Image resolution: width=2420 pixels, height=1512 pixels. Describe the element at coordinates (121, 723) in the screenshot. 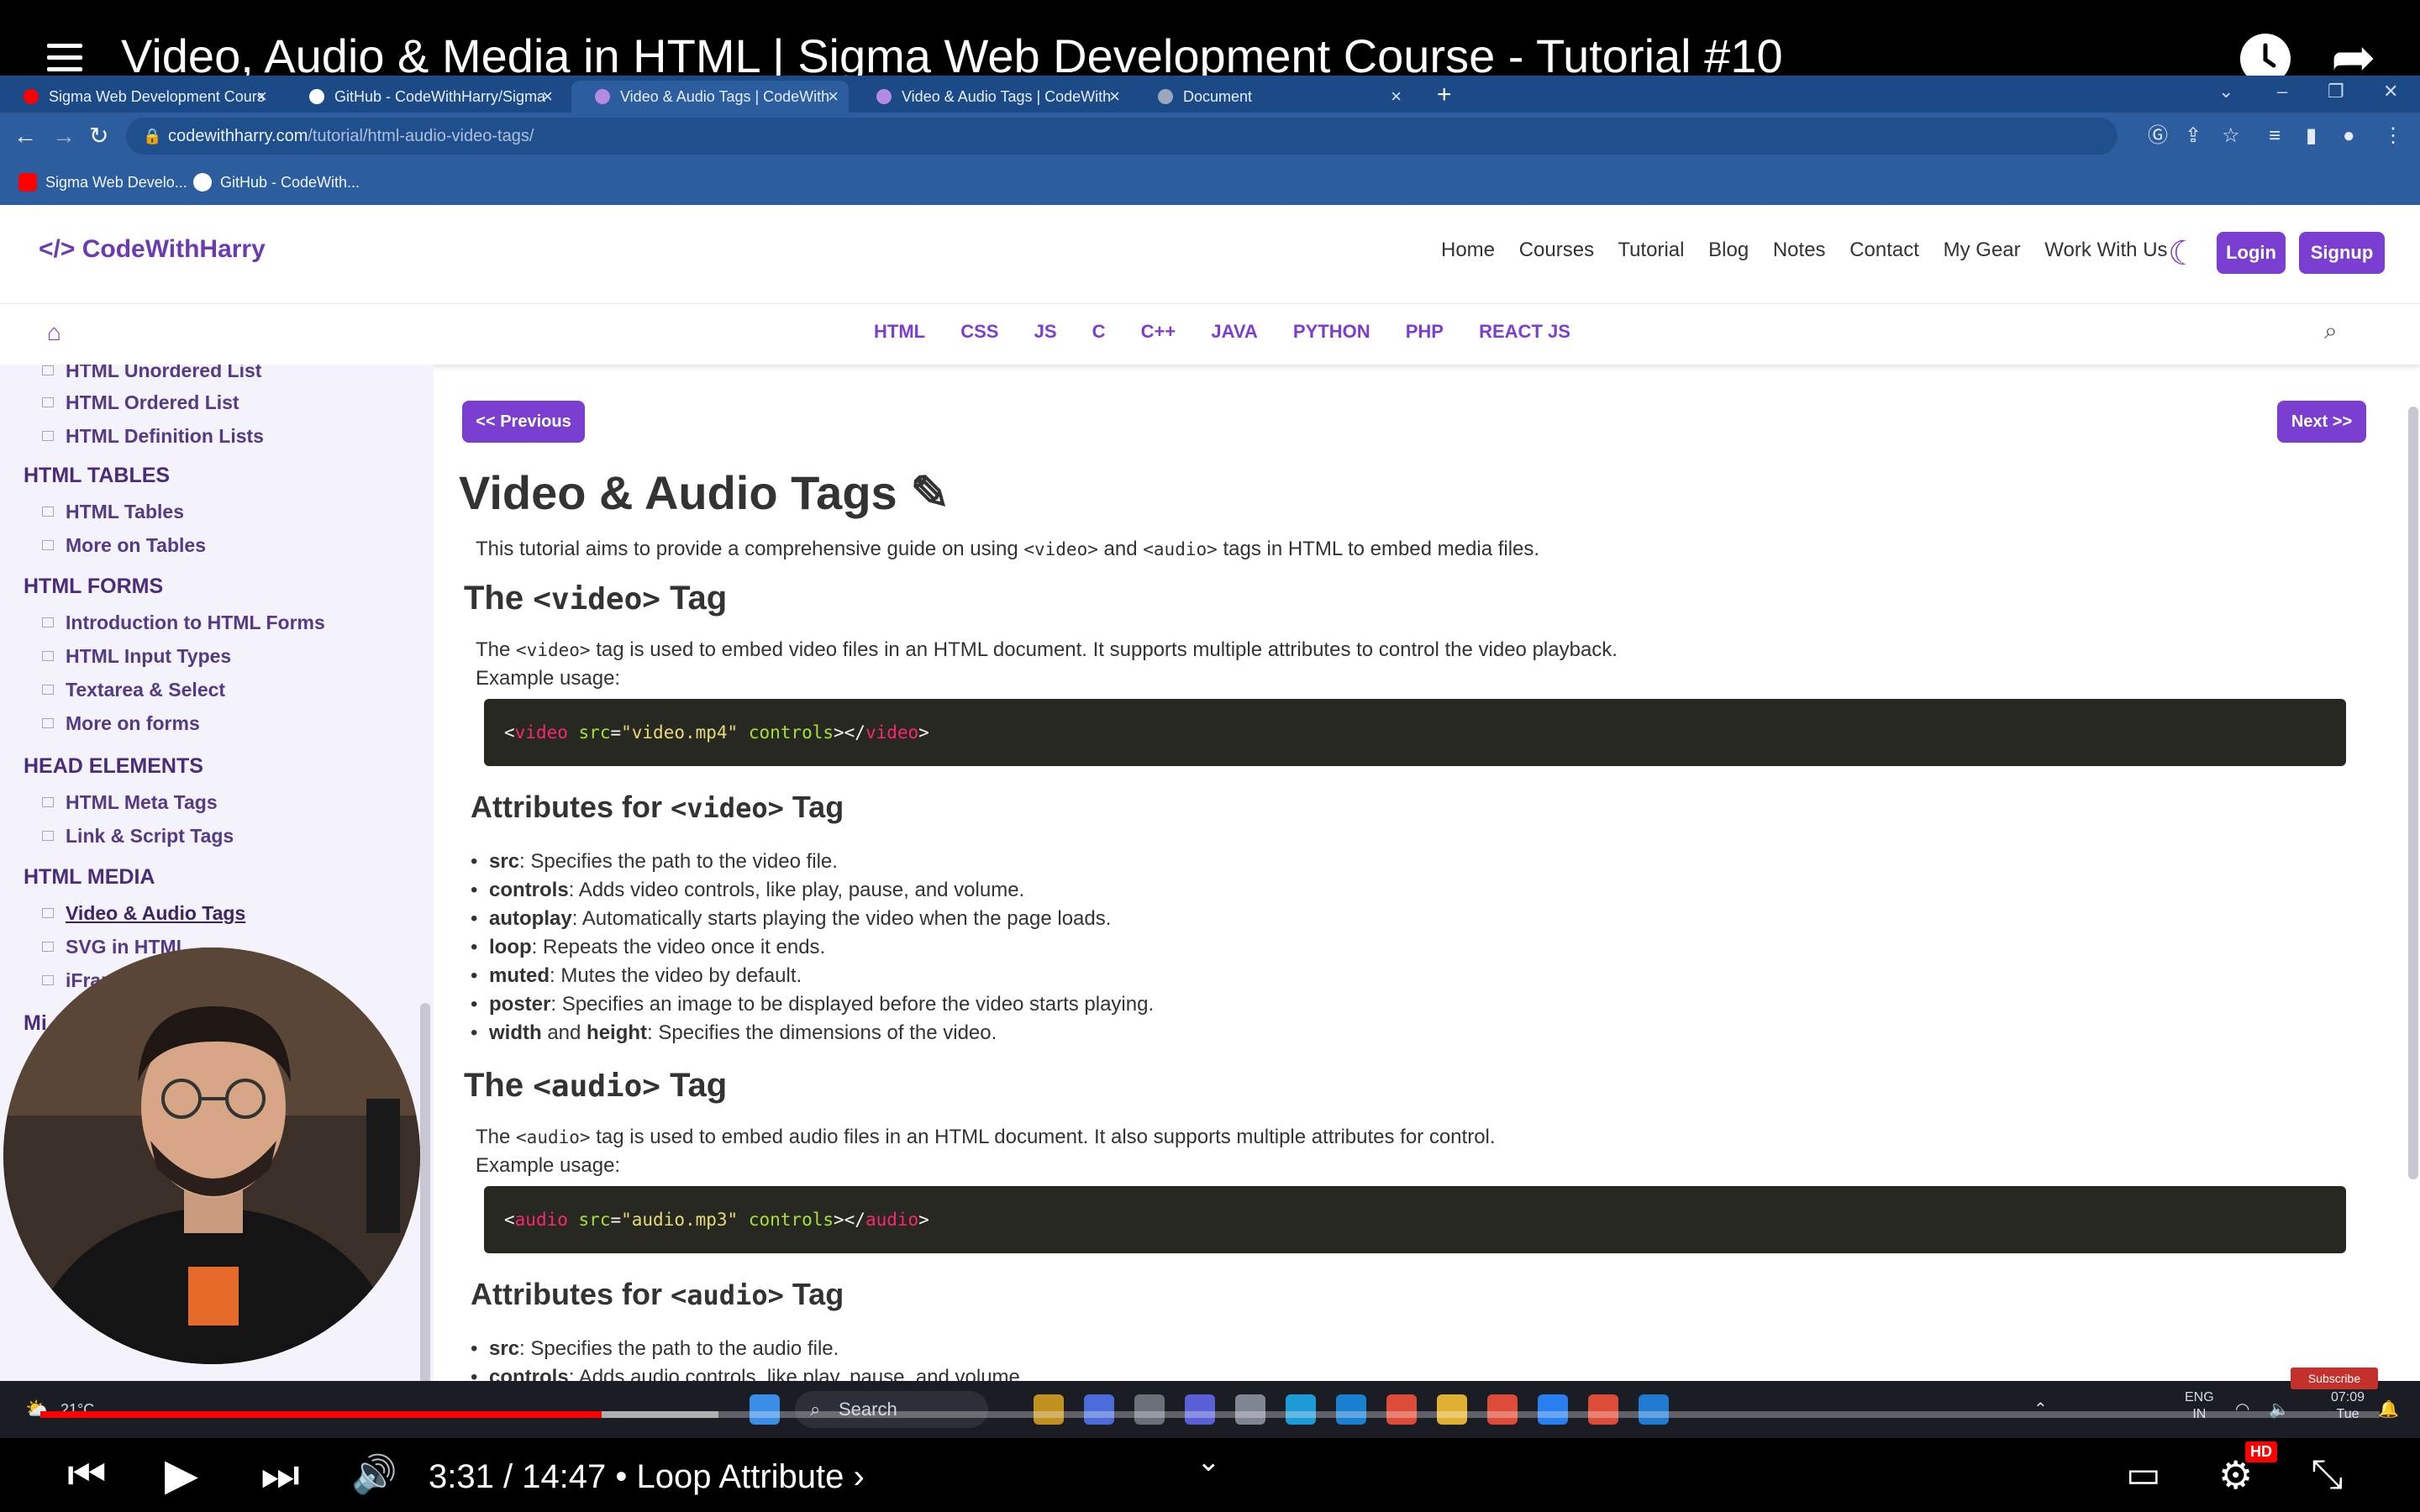

I see `sidebar-item: More on forms` at that location.